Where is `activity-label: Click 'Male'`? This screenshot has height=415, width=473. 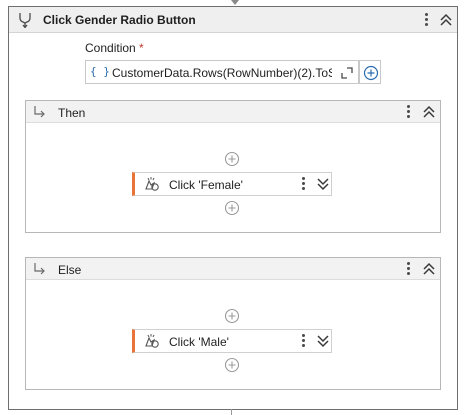 activity-label: Click 'Male' is located at coordinates (199, 342).